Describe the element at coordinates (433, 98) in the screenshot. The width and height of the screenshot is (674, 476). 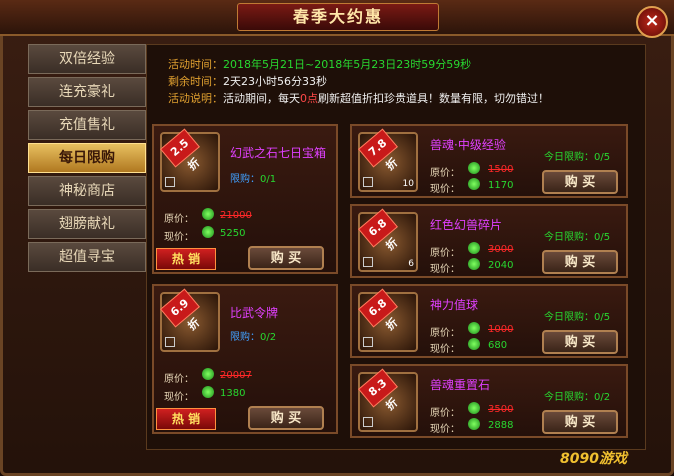
I see `desc-text-post: 刷新超值折扣珍贵道具！数量有限，切勿错过！` at that location.